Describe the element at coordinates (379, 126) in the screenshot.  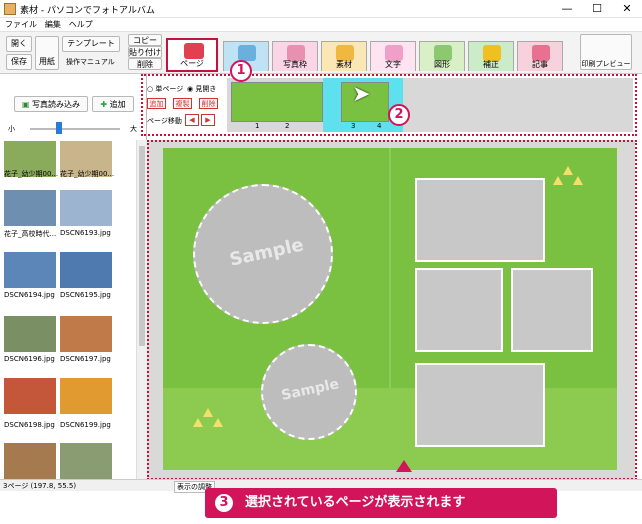
I see `page-number: 4` at that location.